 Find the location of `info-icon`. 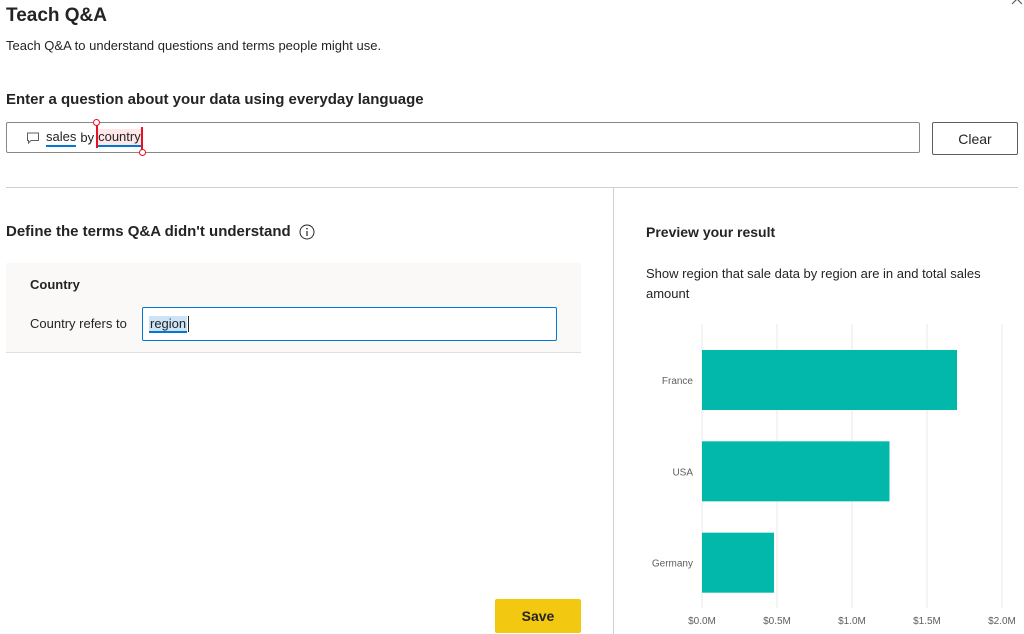

info-icon is located at coordinates (307, 232).